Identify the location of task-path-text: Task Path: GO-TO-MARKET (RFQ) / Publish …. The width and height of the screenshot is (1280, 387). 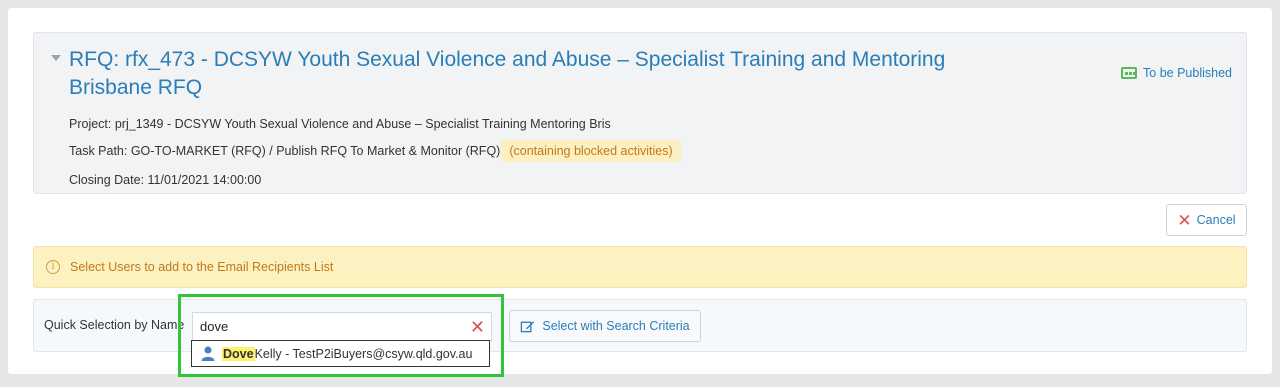
(285, 151).